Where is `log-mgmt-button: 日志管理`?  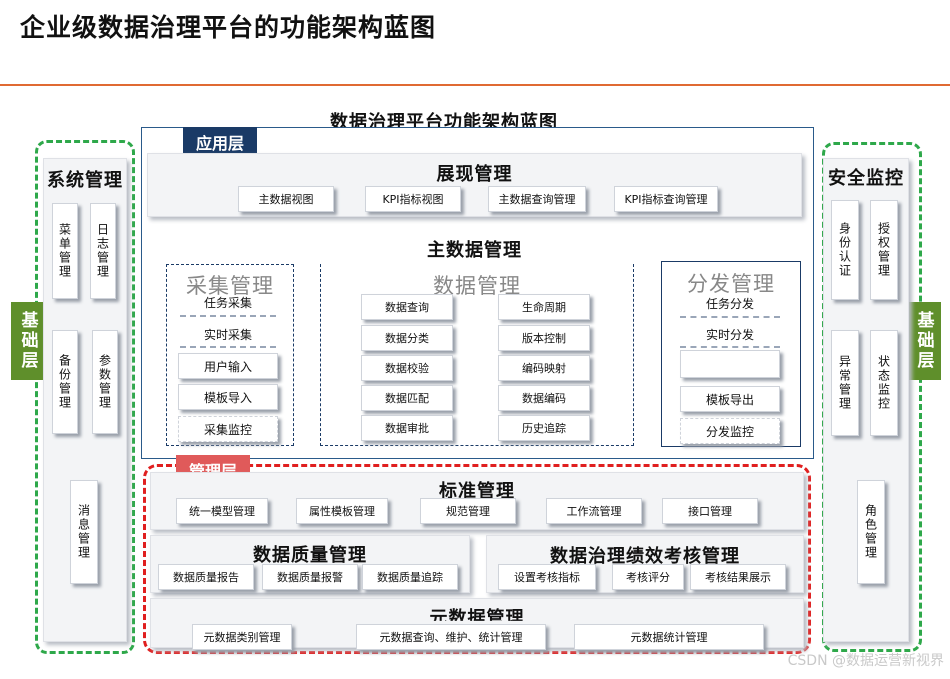 log-mgmt-button: 日志管理 is located at coordinates (103, 251).